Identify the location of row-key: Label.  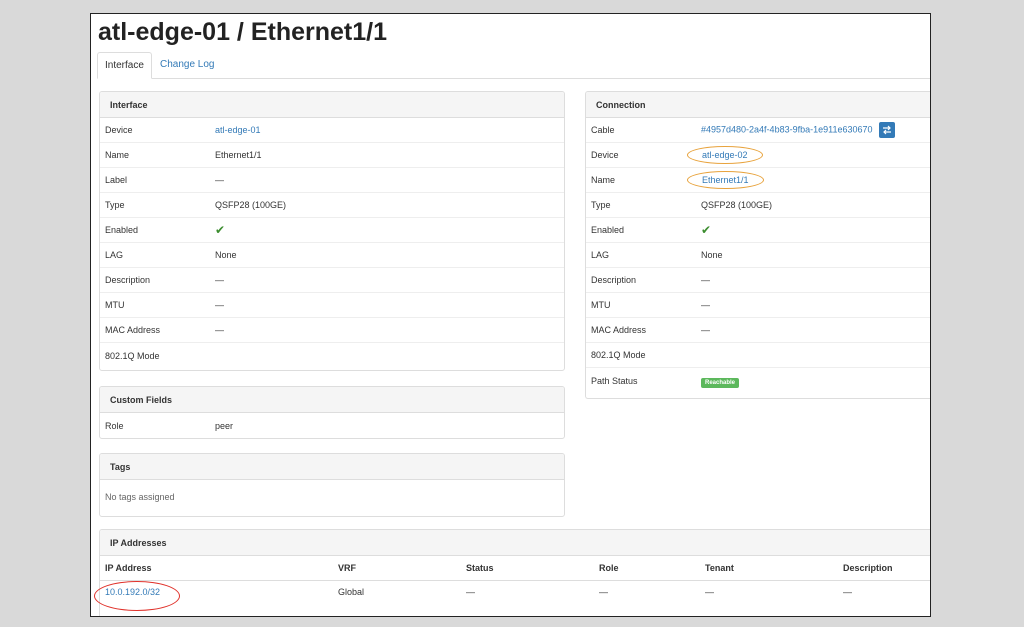
(116, 180).